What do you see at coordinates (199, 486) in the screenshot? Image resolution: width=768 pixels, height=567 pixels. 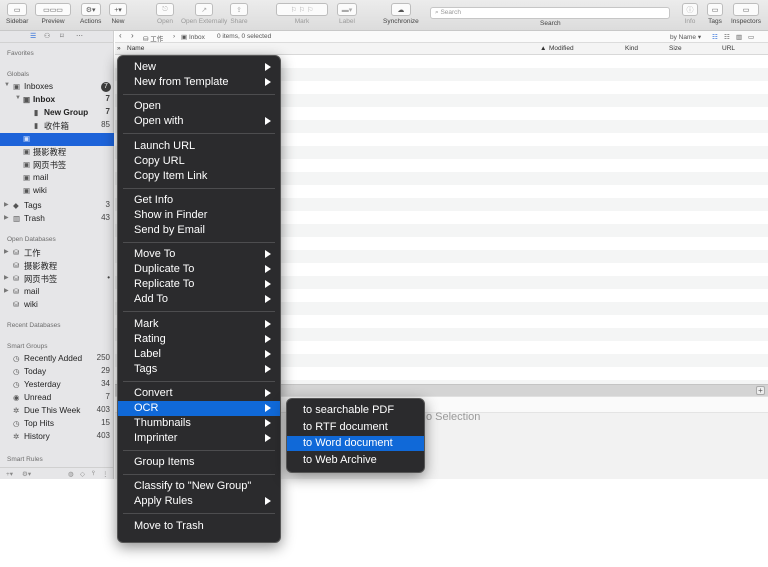 I see `menu-item-classify-to-new-group: Classify to "New Group"` at bounding box center [199, 486].